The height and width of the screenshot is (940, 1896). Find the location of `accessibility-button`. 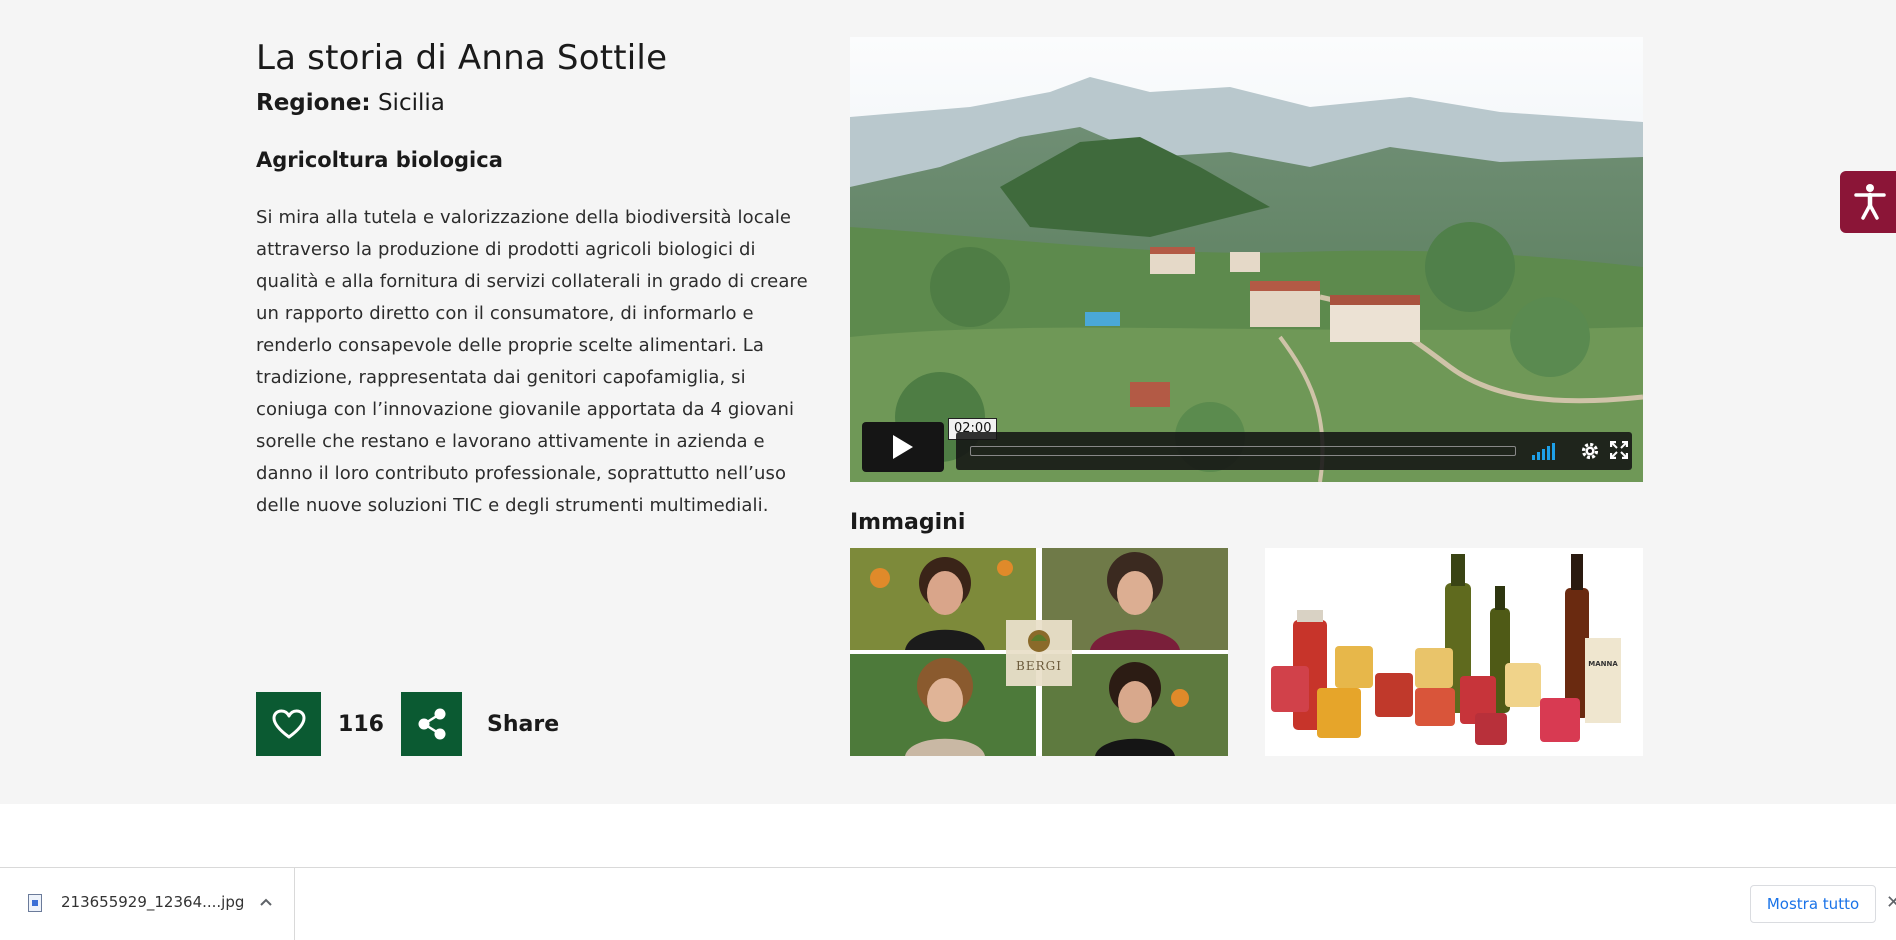

accessibility-button is located at coordinates (1868, 202).